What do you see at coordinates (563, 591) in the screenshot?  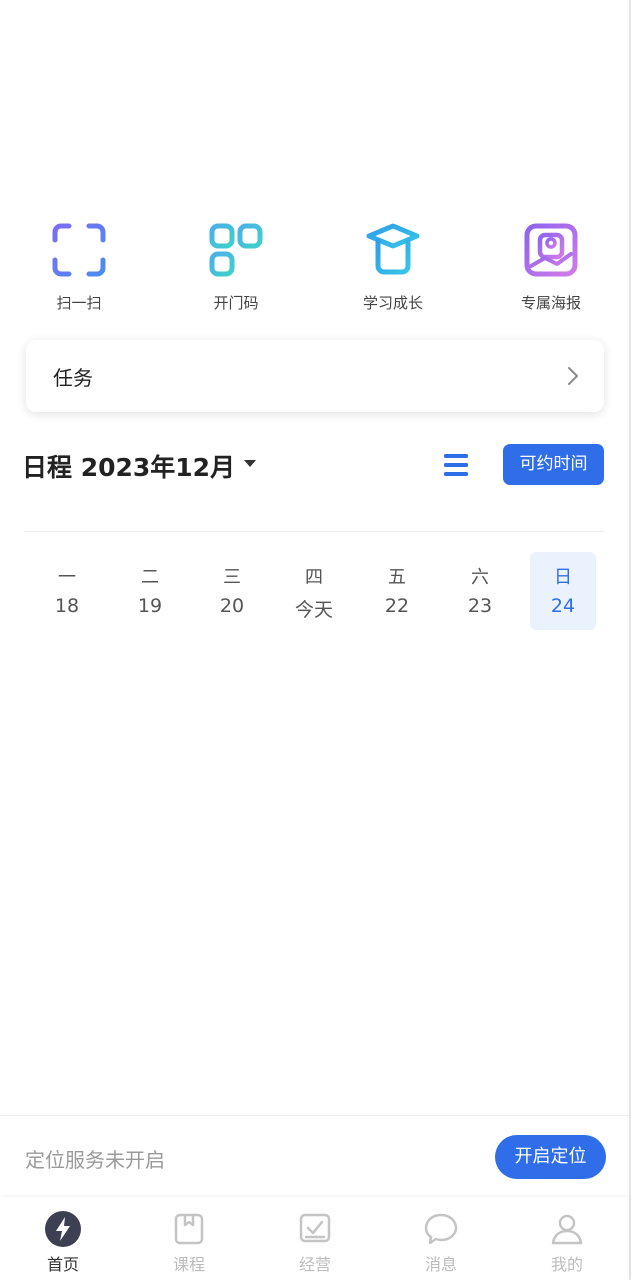 I see `day-cell-selected: 日 24` at bounding box center [563, 591].